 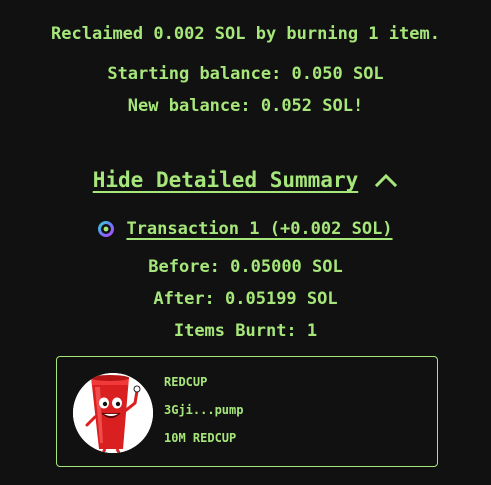 I want to click on token-address: 3Gji...pump, so click(x=204, y=410).